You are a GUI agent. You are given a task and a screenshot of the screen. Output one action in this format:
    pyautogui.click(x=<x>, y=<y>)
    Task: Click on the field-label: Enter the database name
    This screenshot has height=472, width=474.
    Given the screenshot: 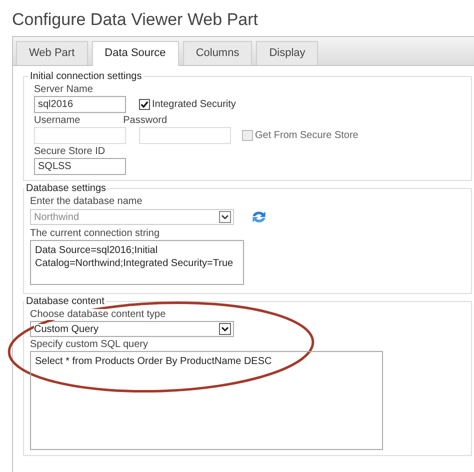 What is the action you would take?
    pyautogui.click(x=86, y=201)
    